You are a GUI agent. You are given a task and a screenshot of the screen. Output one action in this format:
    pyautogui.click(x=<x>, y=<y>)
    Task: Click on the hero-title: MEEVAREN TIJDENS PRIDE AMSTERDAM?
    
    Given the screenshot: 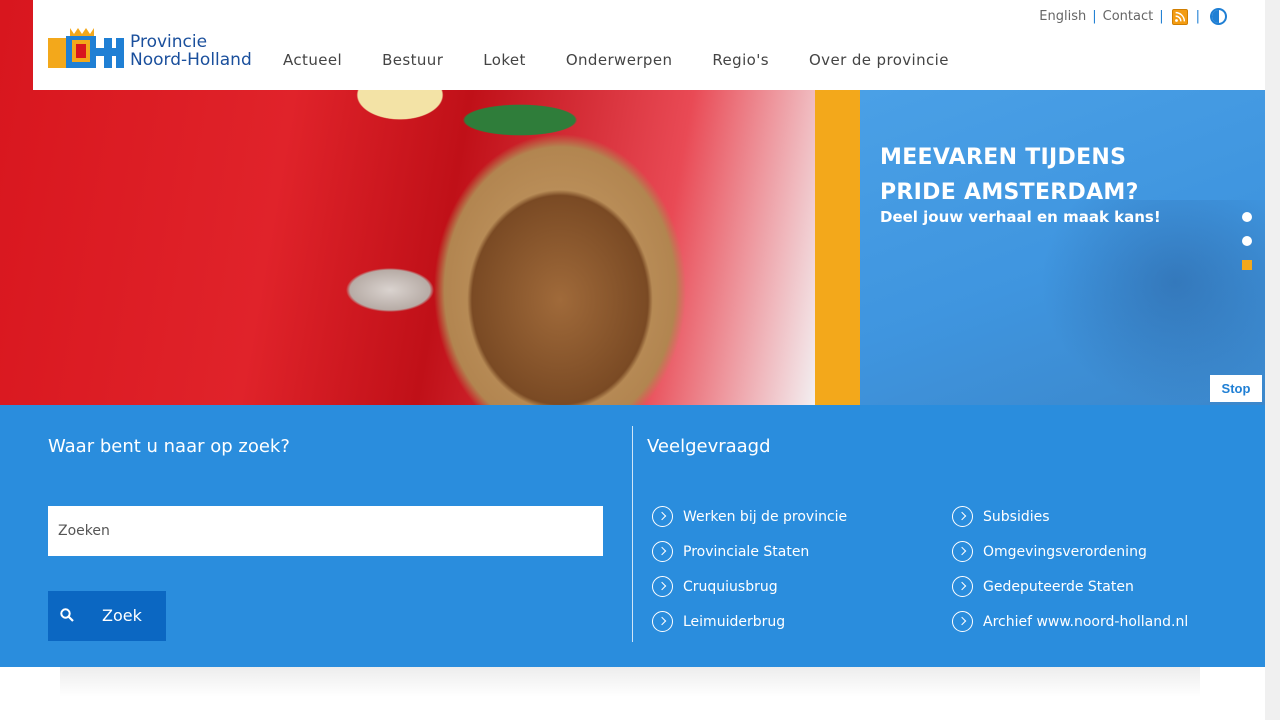 What is the action you would take?
    pyautogui.click(x=1045, y=175)
    